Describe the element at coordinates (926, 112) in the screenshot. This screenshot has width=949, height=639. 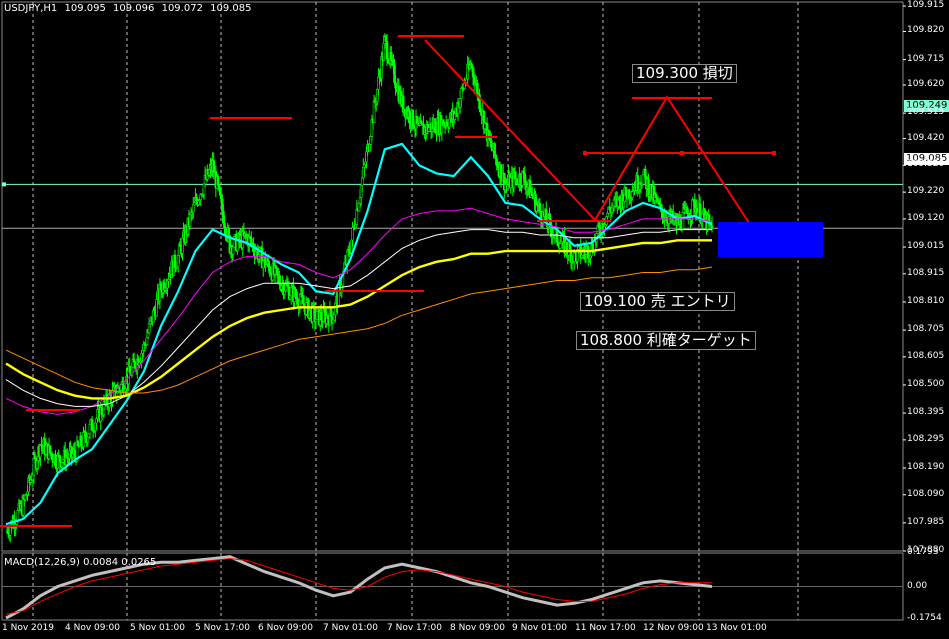
I see `y-tick-label: 109.515` at that location.